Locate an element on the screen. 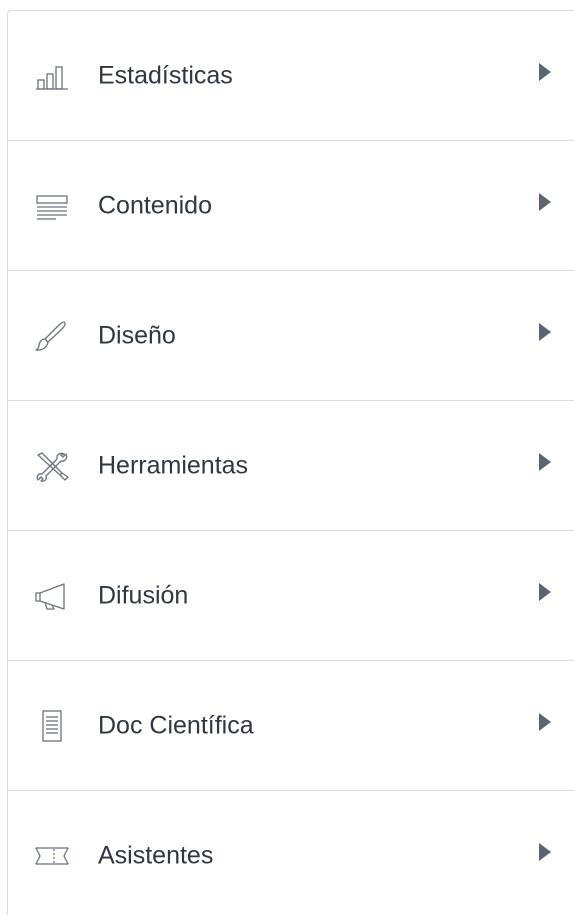 The height and width of the screenshot is (921, 574). document-icon is located at coordinates (52, 725).